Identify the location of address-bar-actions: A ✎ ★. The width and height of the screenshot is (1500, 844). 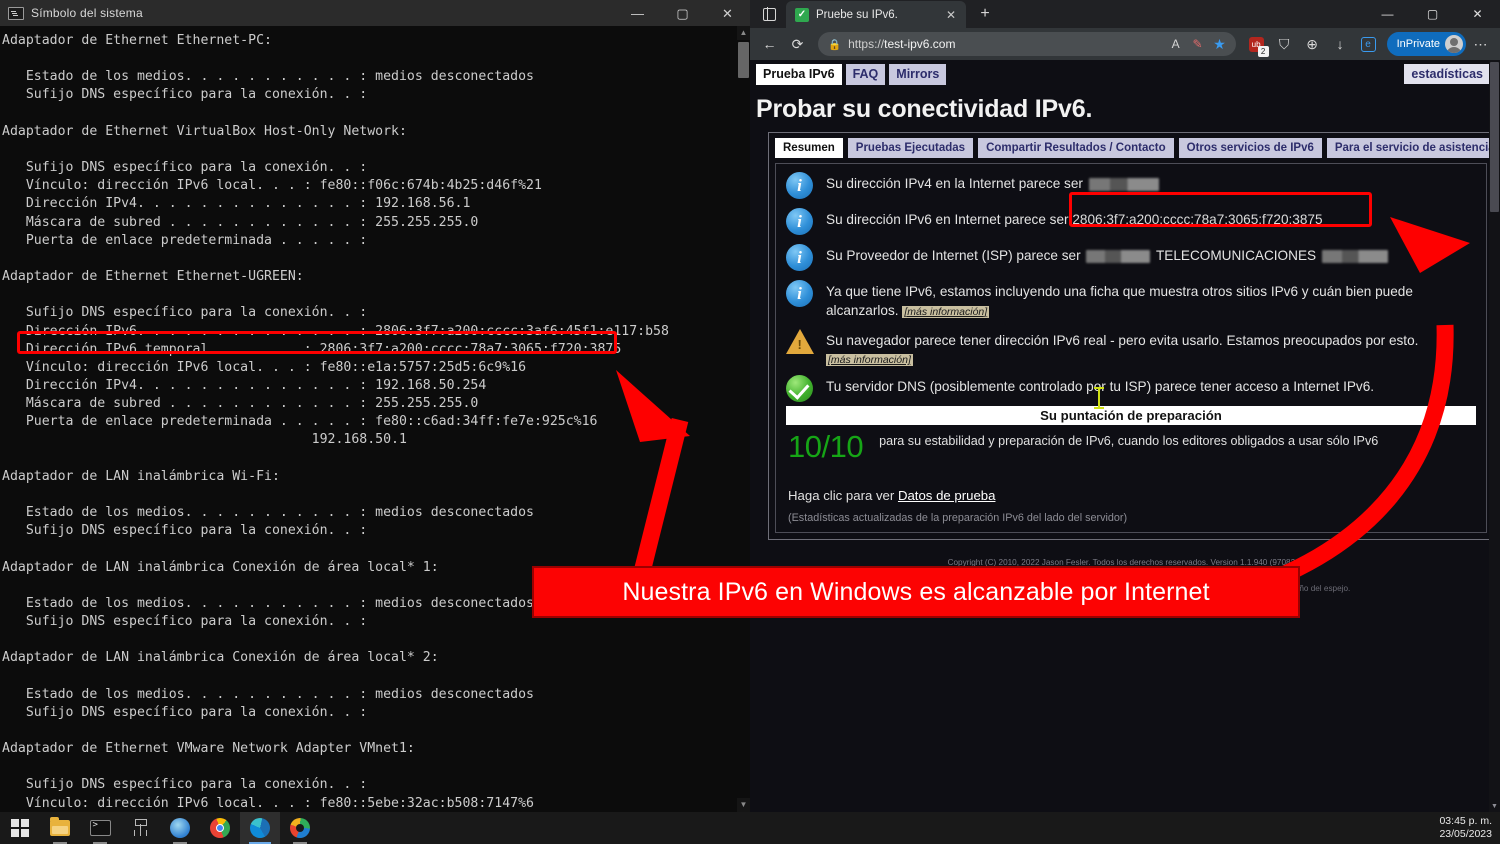
(1198, 44).